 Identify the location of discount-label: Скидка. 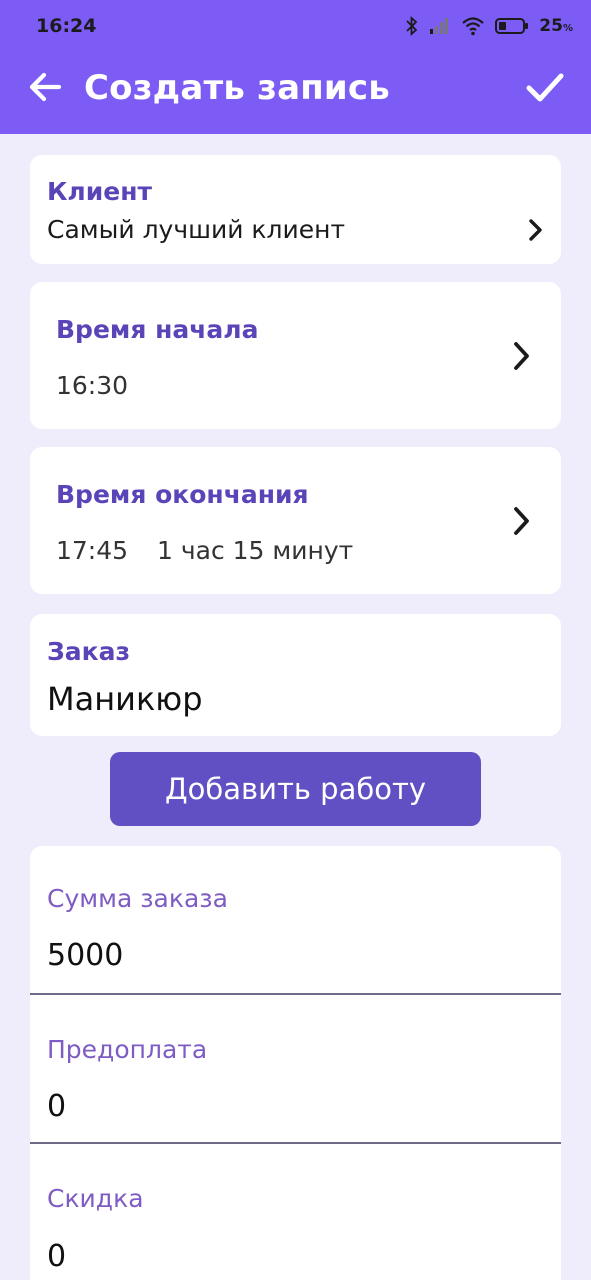
(95, 1198).